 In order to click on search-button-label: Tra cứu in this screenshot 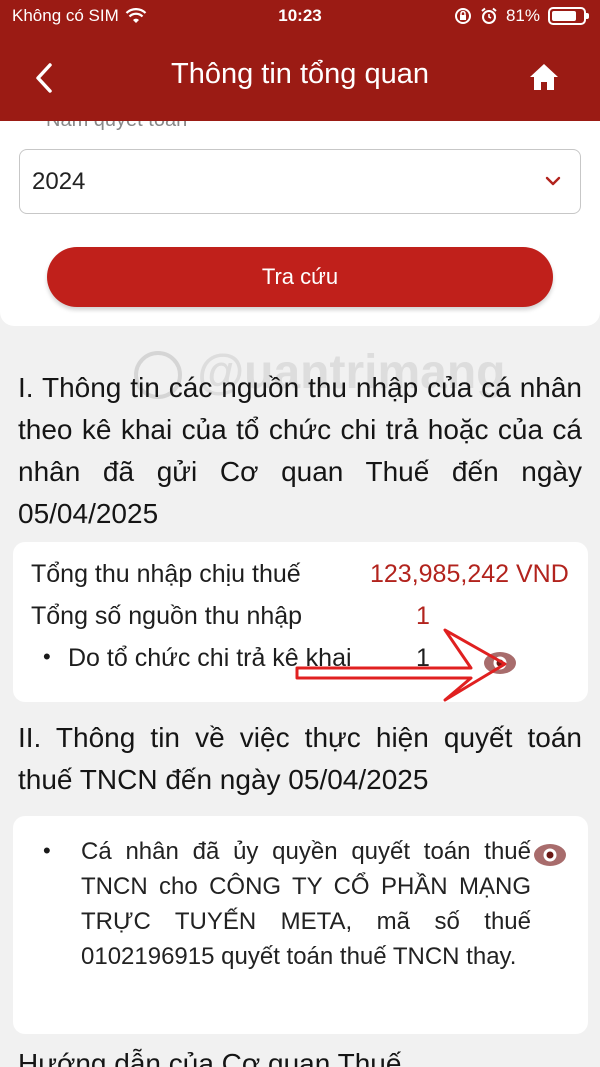, I will do `click(300, 276)`.